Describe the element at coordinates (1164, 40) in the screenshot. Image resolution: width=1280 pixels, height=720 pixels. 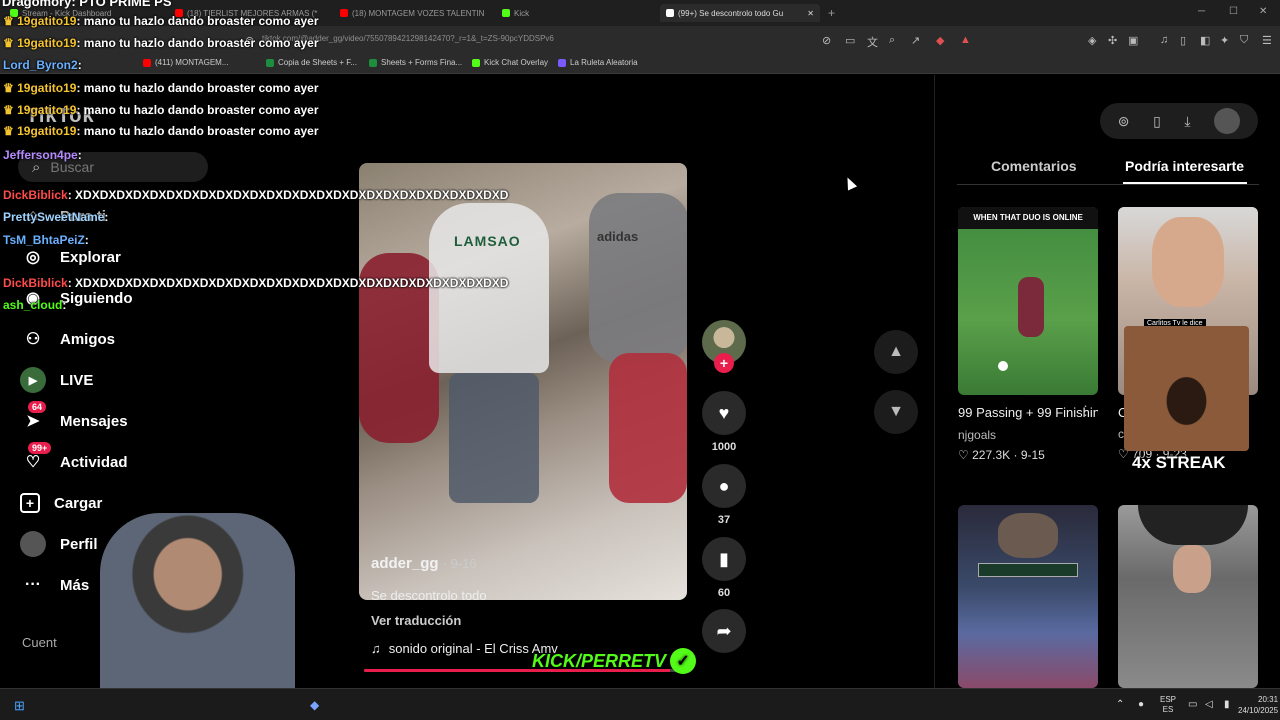
I see `music-icon: ♫` at that location.